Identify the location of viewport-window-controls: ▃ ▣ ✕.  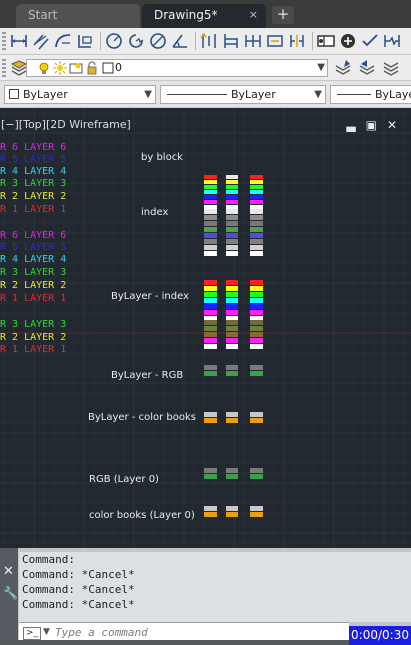
(371, 125).